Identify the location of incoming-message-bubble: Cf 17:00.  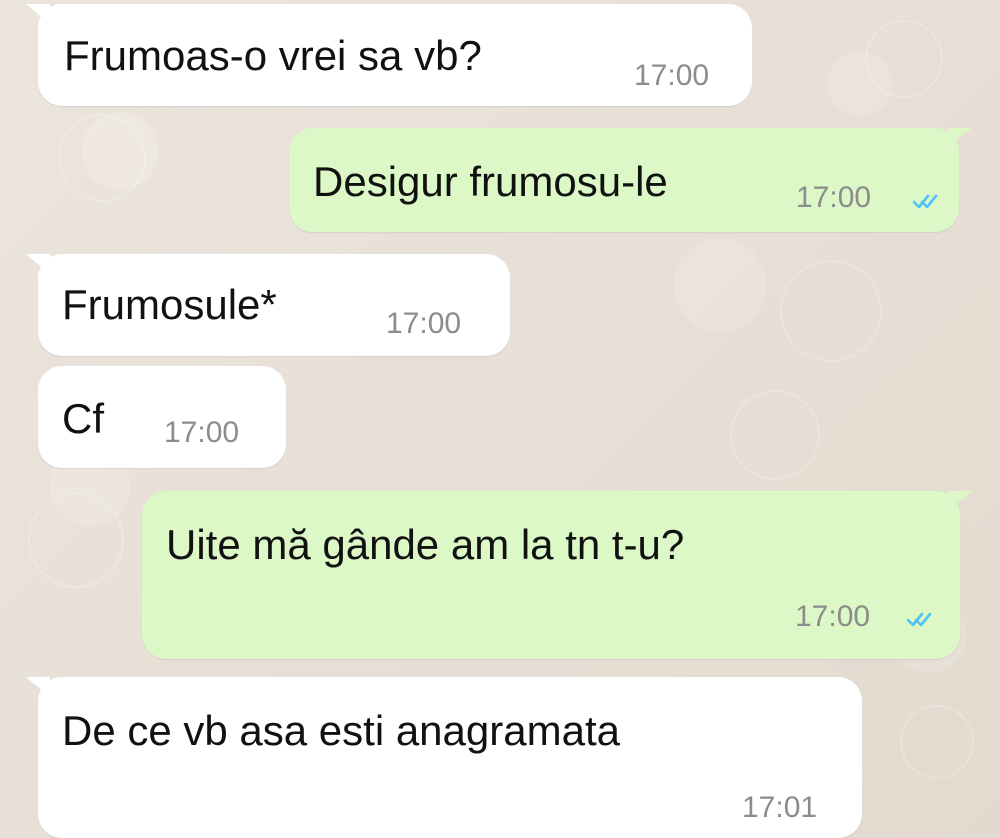
(162, 417).